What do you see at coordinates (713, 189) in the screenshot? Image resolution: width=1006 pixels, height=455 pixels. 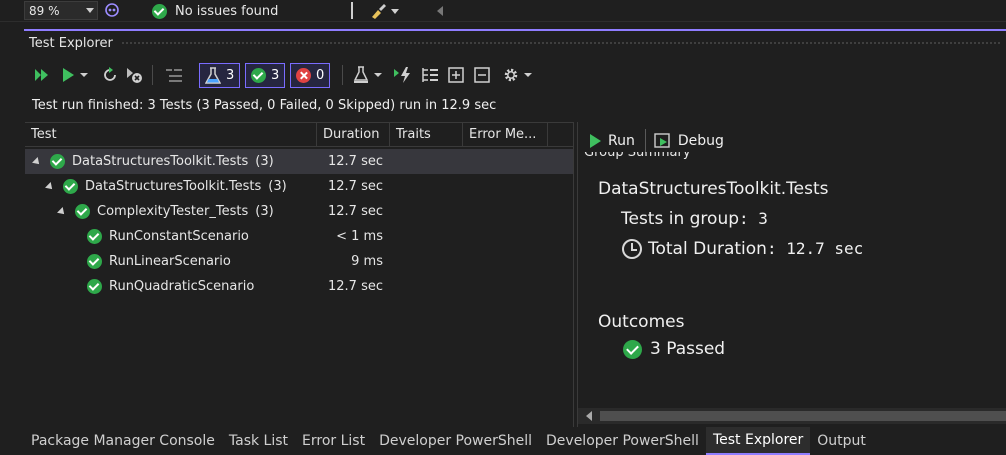 I see `group-name: DataStructuresToolkit.Tests` at bounding box center [713, 189].